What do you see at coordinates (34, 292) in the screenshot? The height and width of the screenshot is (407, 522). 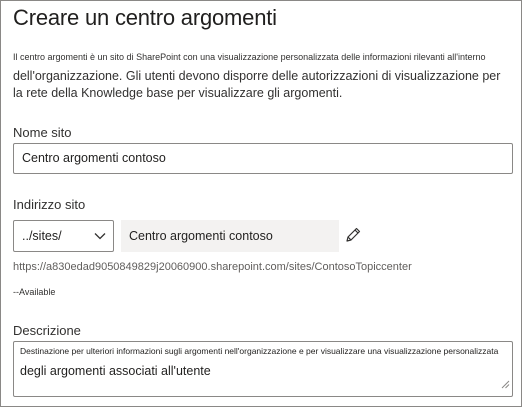 I see `availability-status: --Available` at bounding box center [34, 292].